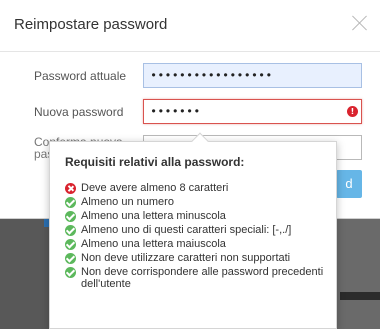 Image resolution: width=380 pixels, height=329 pixels. I want to click on background-panel-right, so click(358, 274).